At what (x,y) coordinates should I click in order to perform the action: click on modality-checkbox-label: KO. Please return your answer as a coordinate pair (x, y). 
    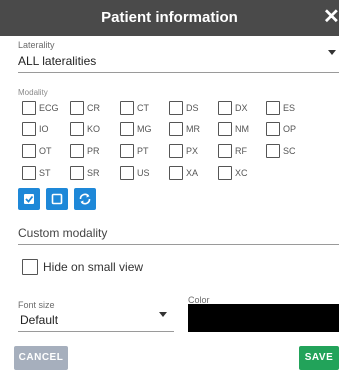
    Looking at the image, I should click on (94, 129).